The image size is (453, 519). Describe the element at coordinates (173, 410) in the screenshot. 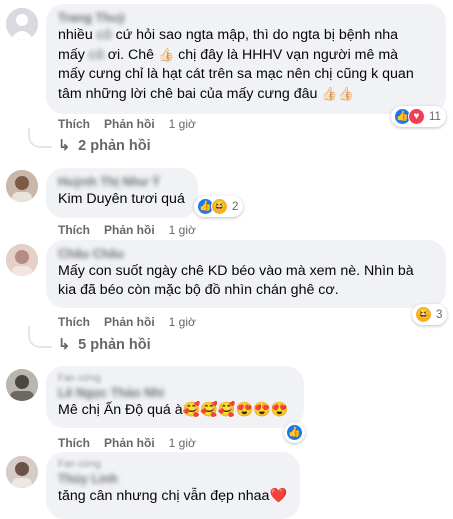

I see `comment-text: Mê chị Ấn Độ quá à🥰🥰🥰😍😍😍` at that location.